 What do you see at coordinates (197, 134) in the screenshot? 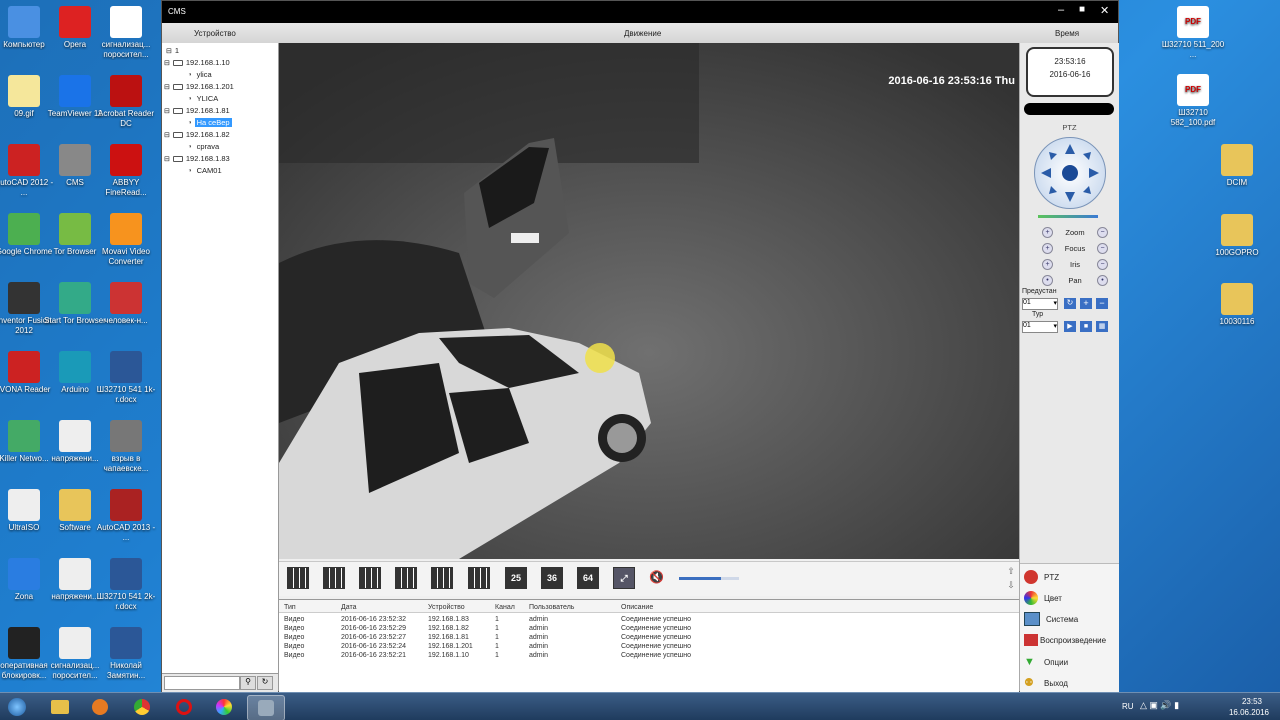
I see `tree-device: ⊟ 192.168.1.82` at bounding box center [197, 134].